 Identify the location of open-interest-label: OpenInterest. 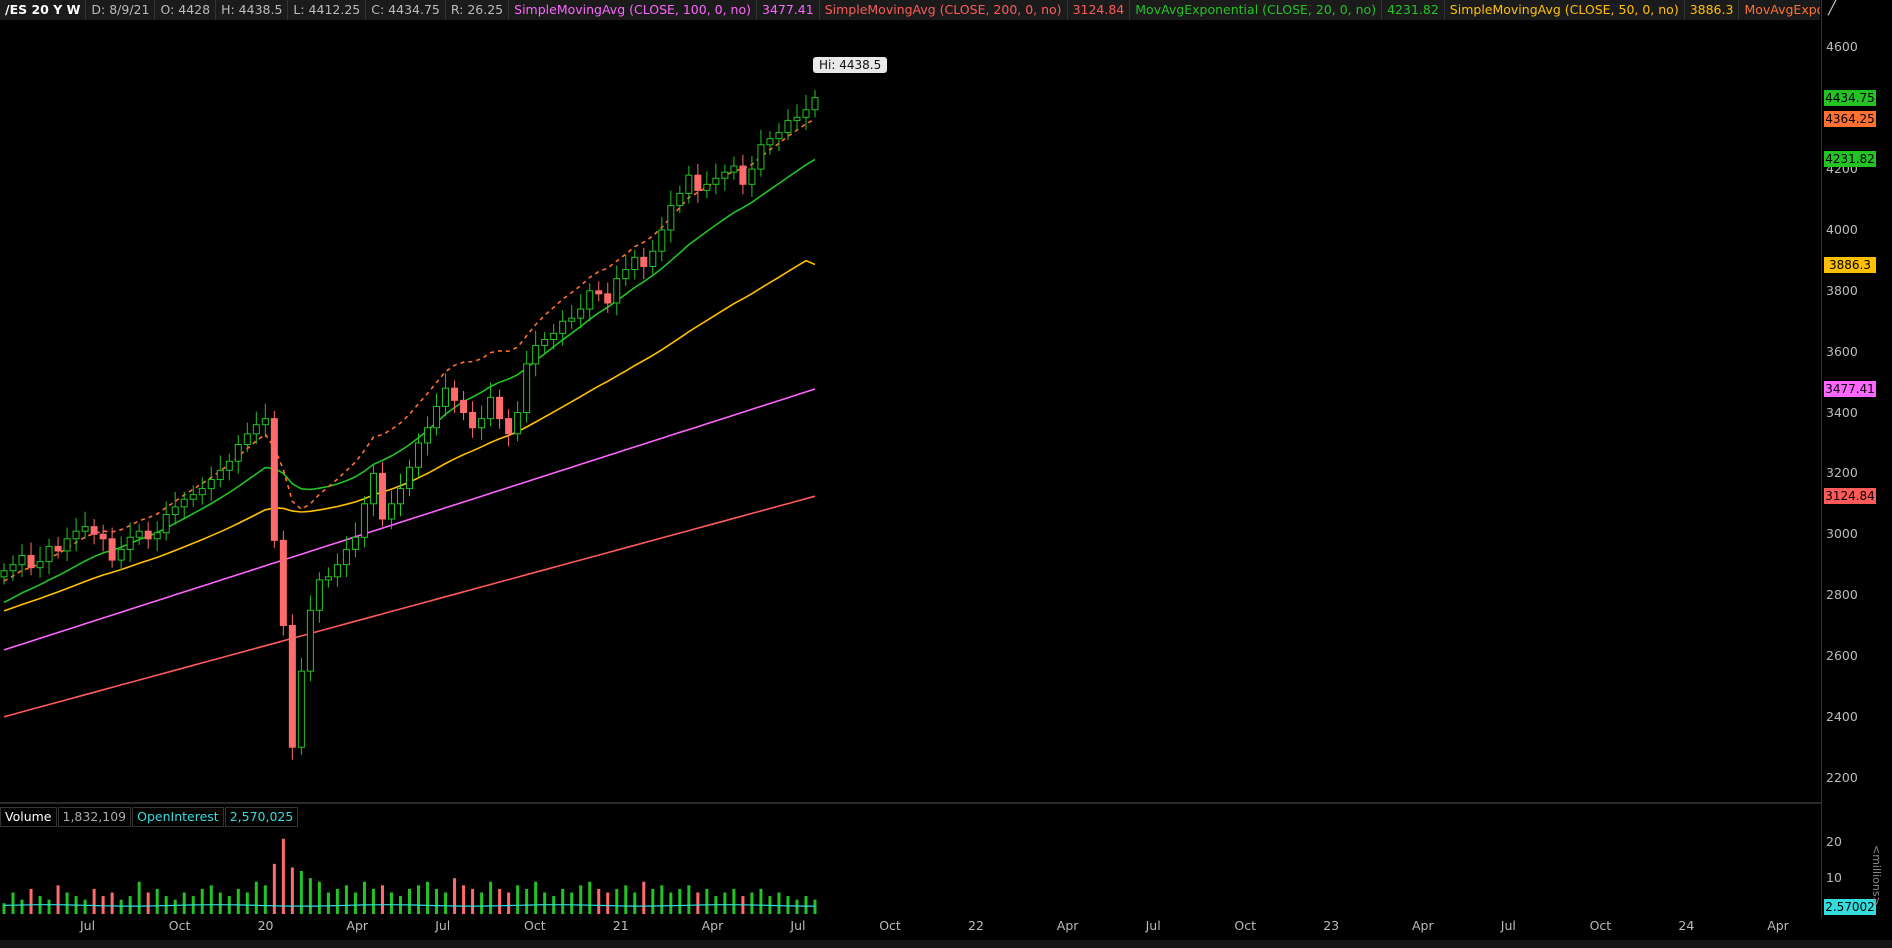
(178, 817).